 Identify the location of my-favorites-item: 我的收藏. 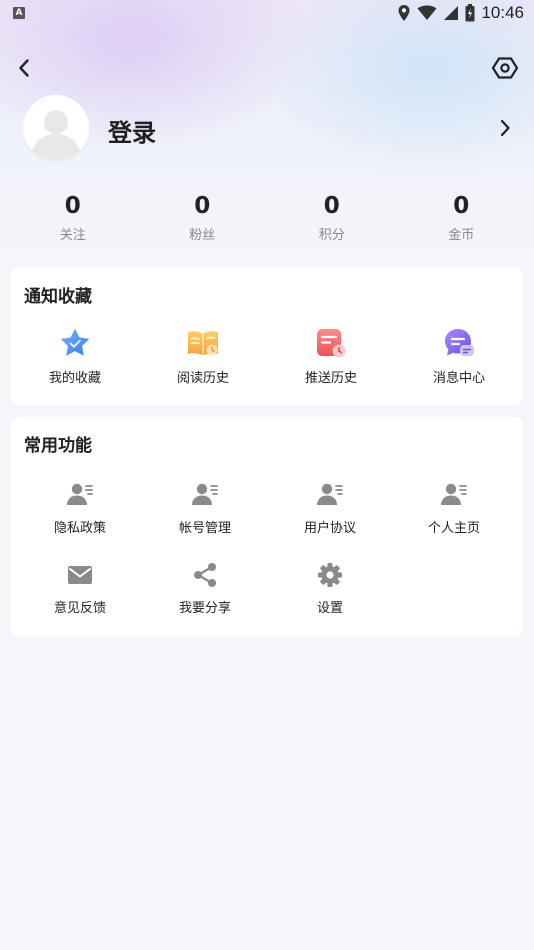
(75, 355).